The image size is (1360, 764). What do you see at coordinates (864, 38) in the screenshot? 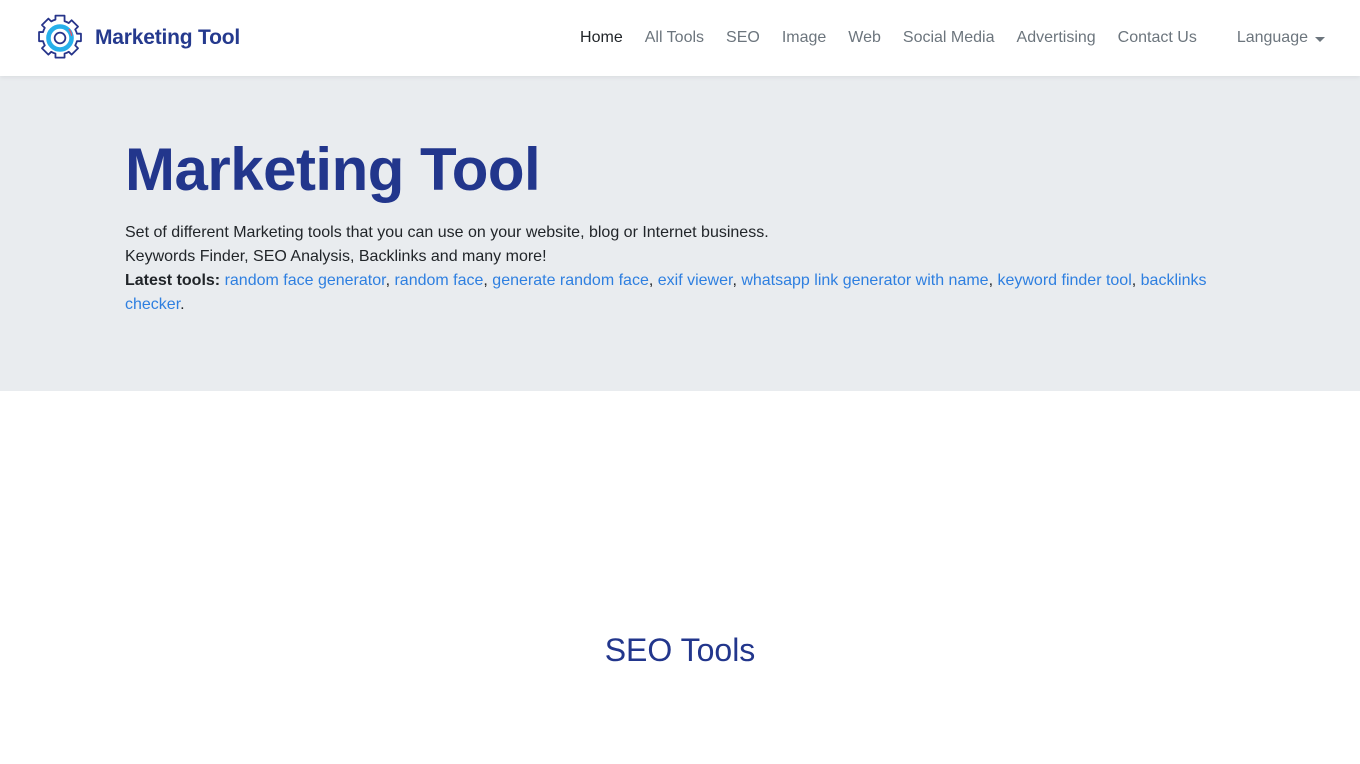
I see `nav-item-web: Web` at bounding box center [864, 38].